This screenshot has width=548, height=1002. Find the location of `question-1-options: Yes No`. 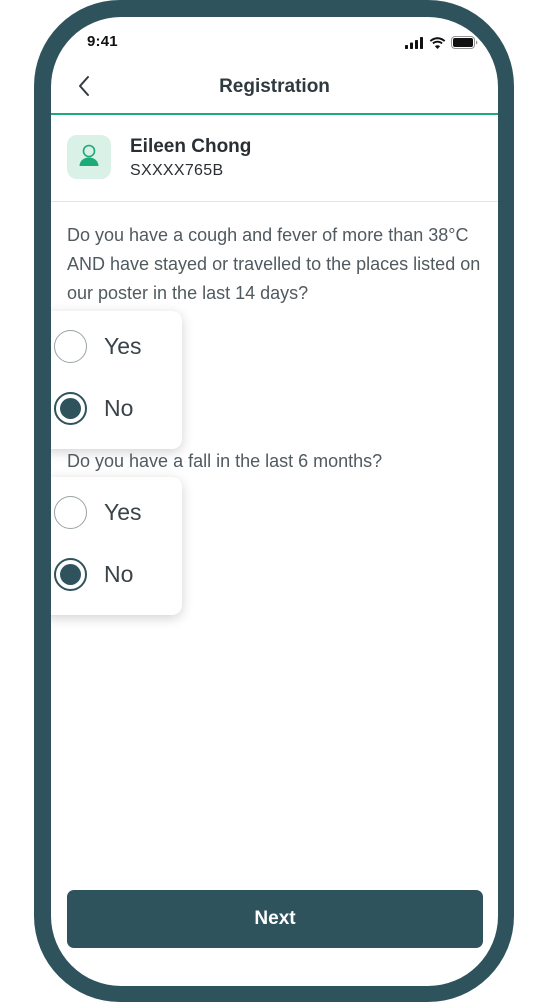

question-1-options: Yes No is located at coordinates (116, 380).